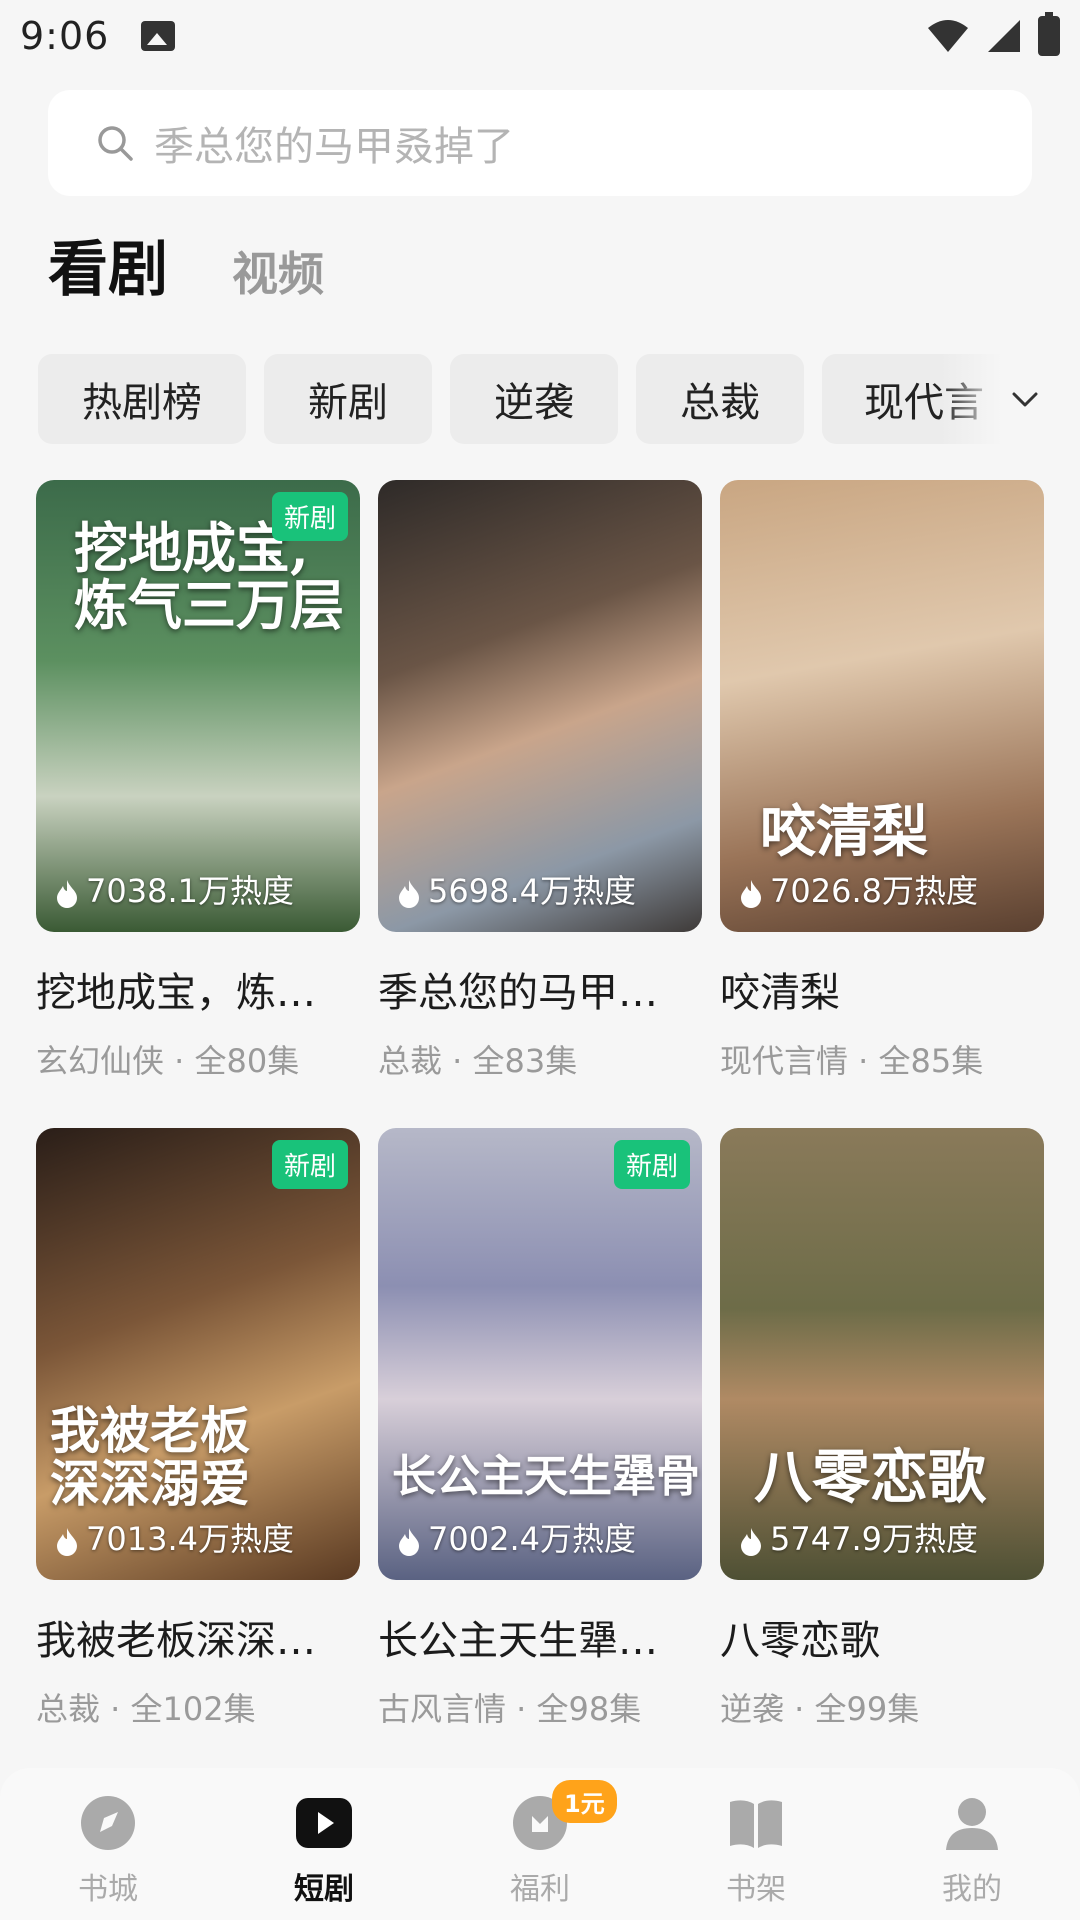 The width and height of the screenshot is (1080, 1920). I want to click on tab-video: 视频, so click(278, 271).